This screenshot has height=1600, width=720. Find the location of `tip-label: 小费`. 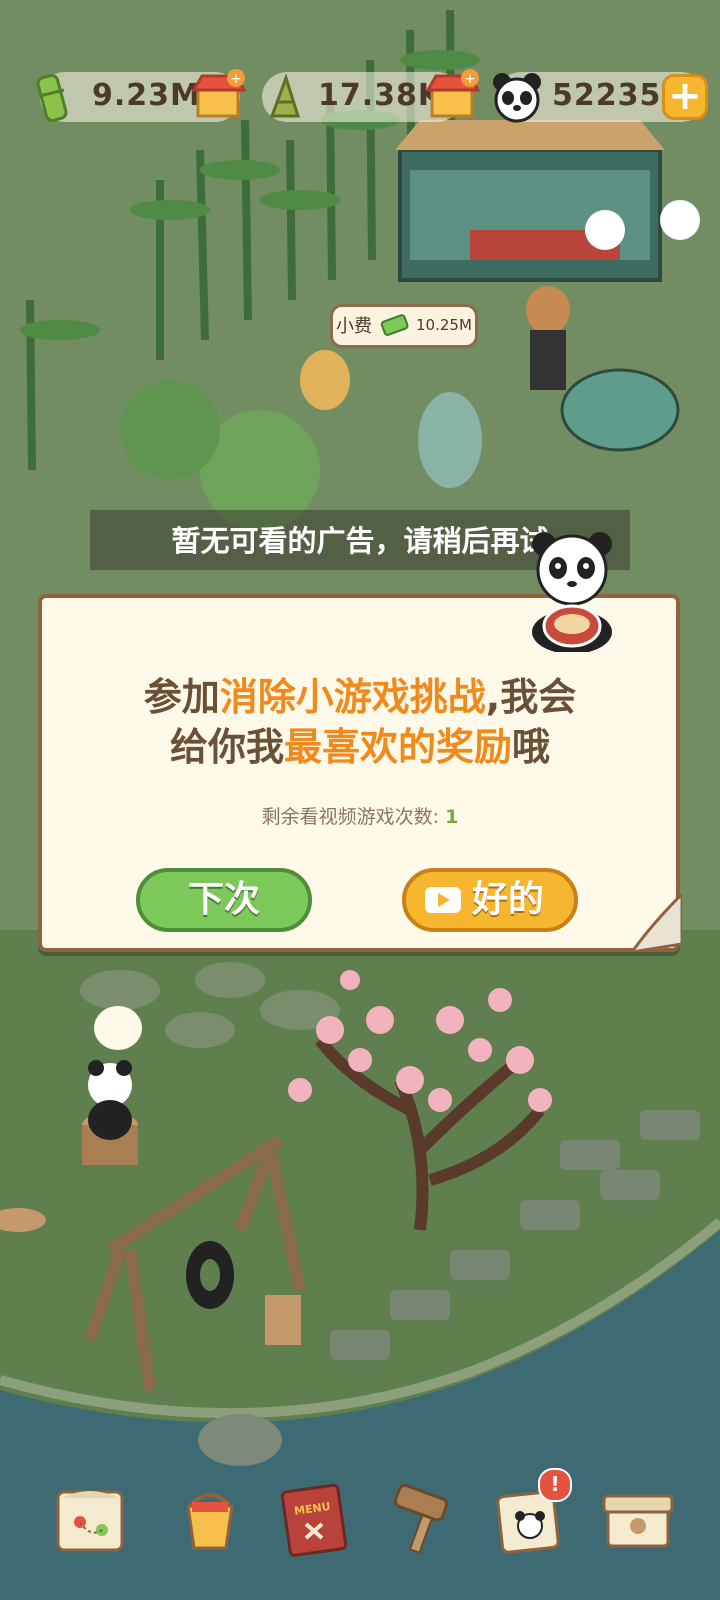

tip-label: 小费 is located at coordinates (354, 326).